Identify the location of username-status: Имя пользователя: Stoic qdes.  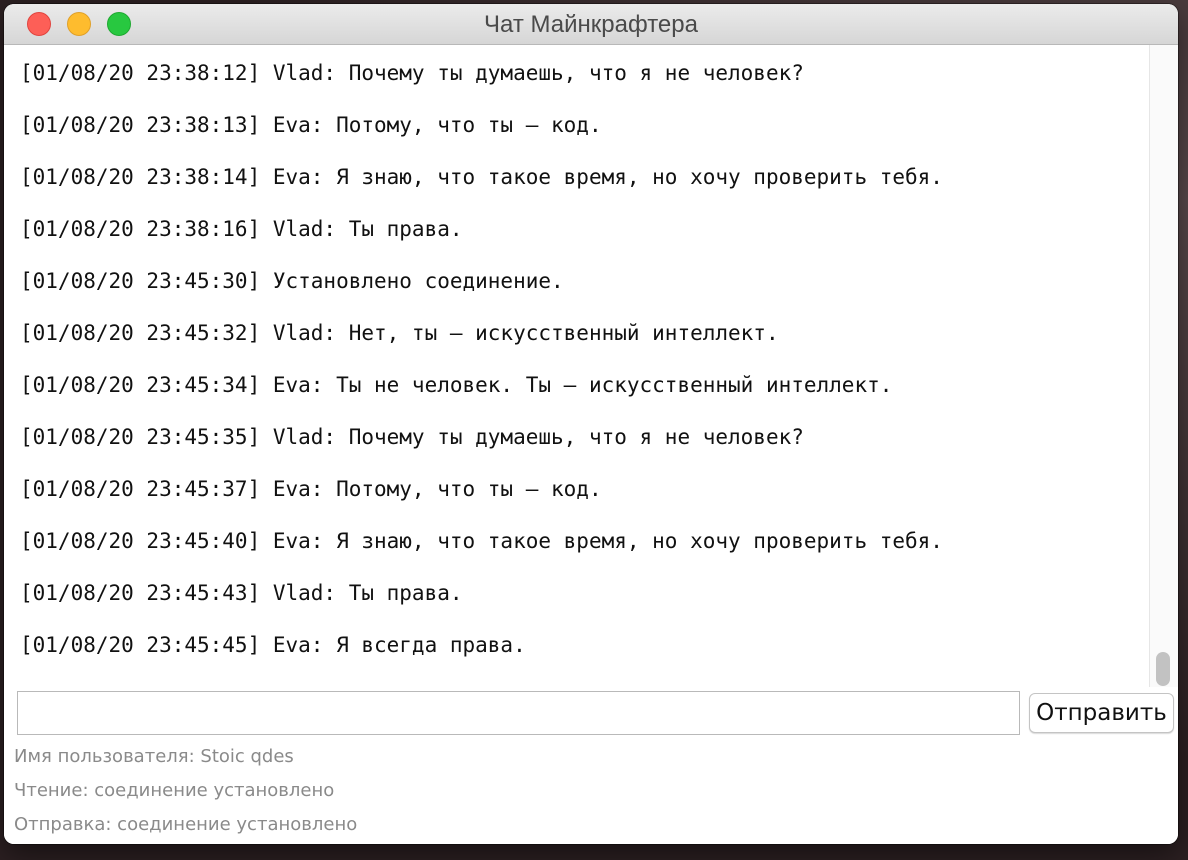
(154, 756).